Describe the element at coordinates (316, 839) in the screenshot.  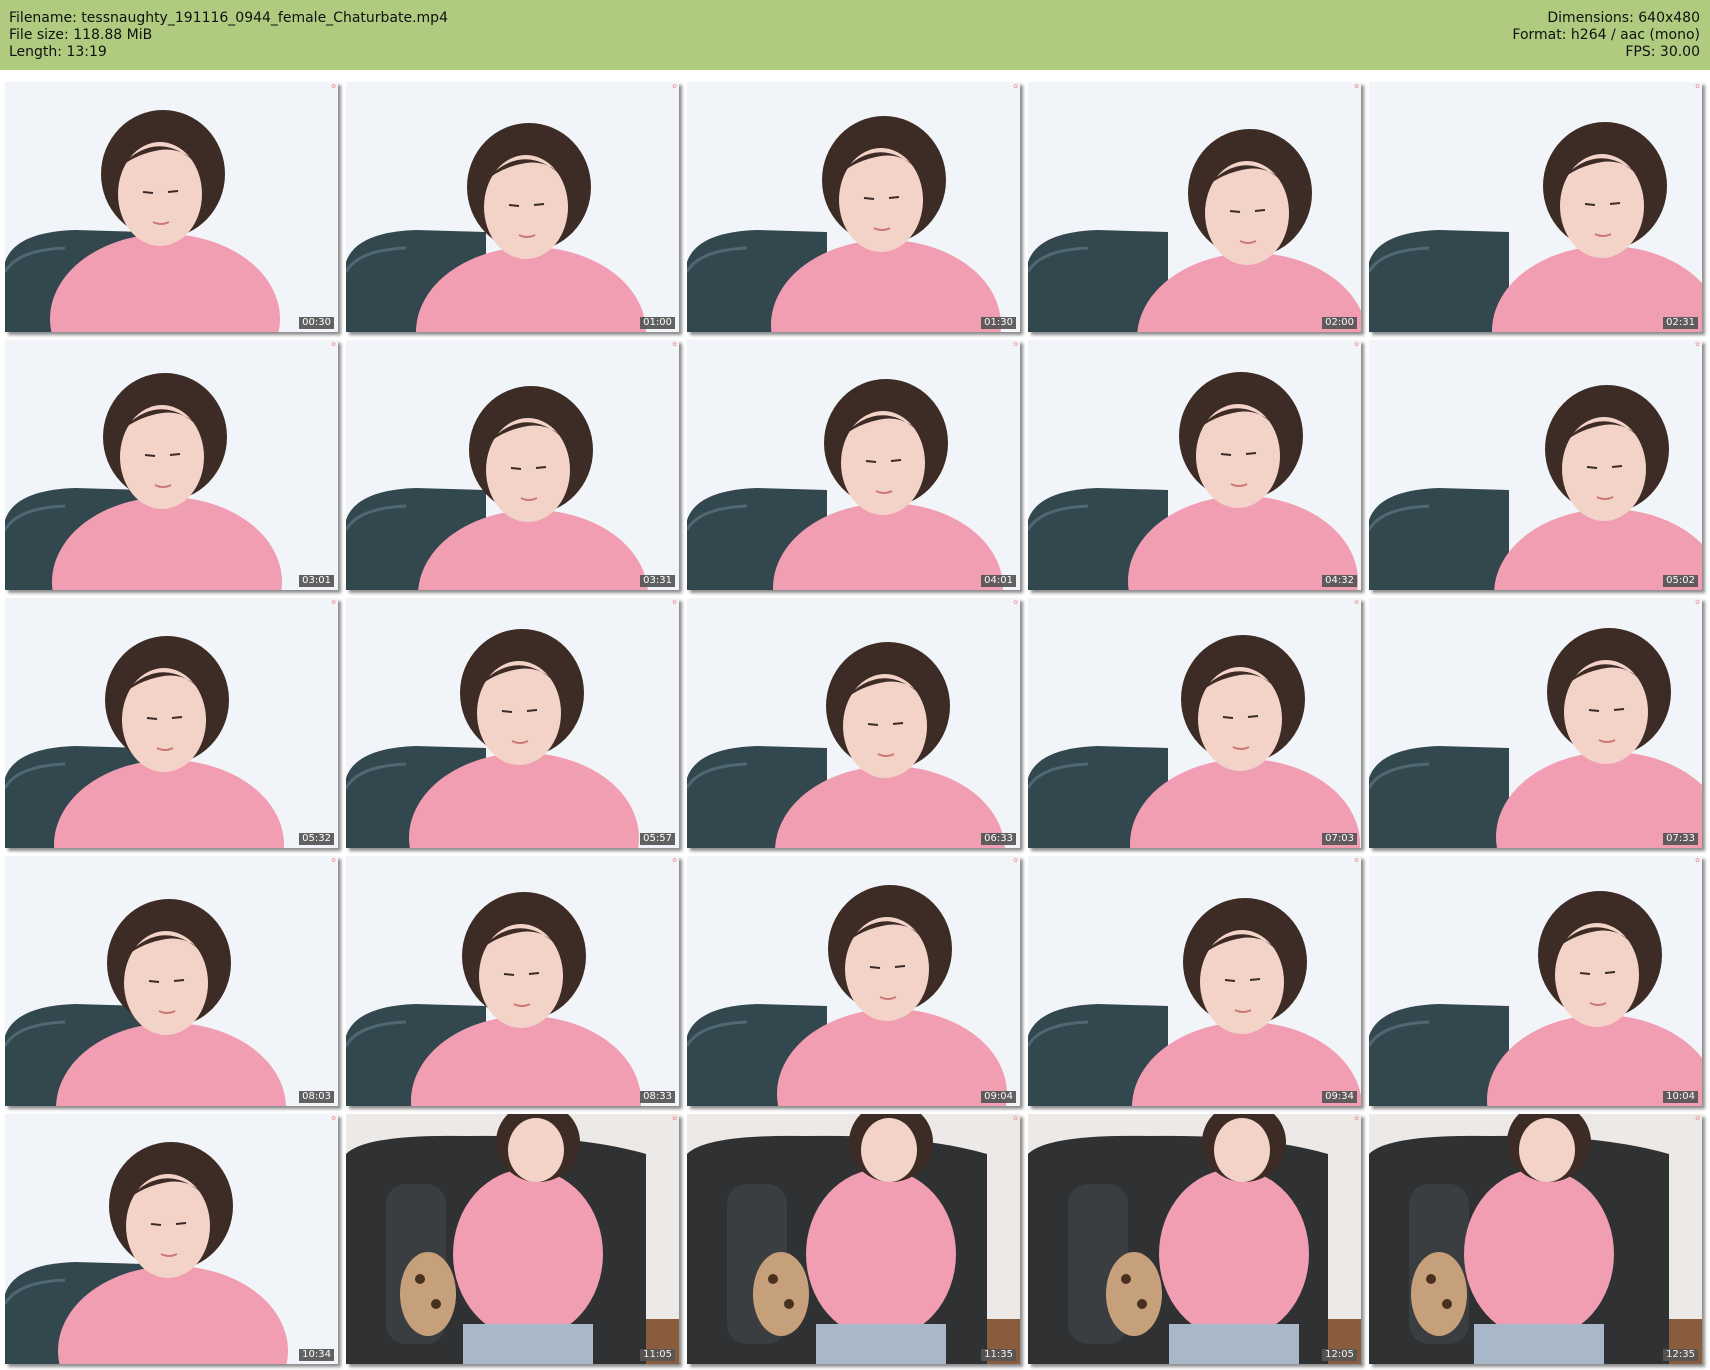
I see `thumbnail-timestamp: 05:32` at that location.